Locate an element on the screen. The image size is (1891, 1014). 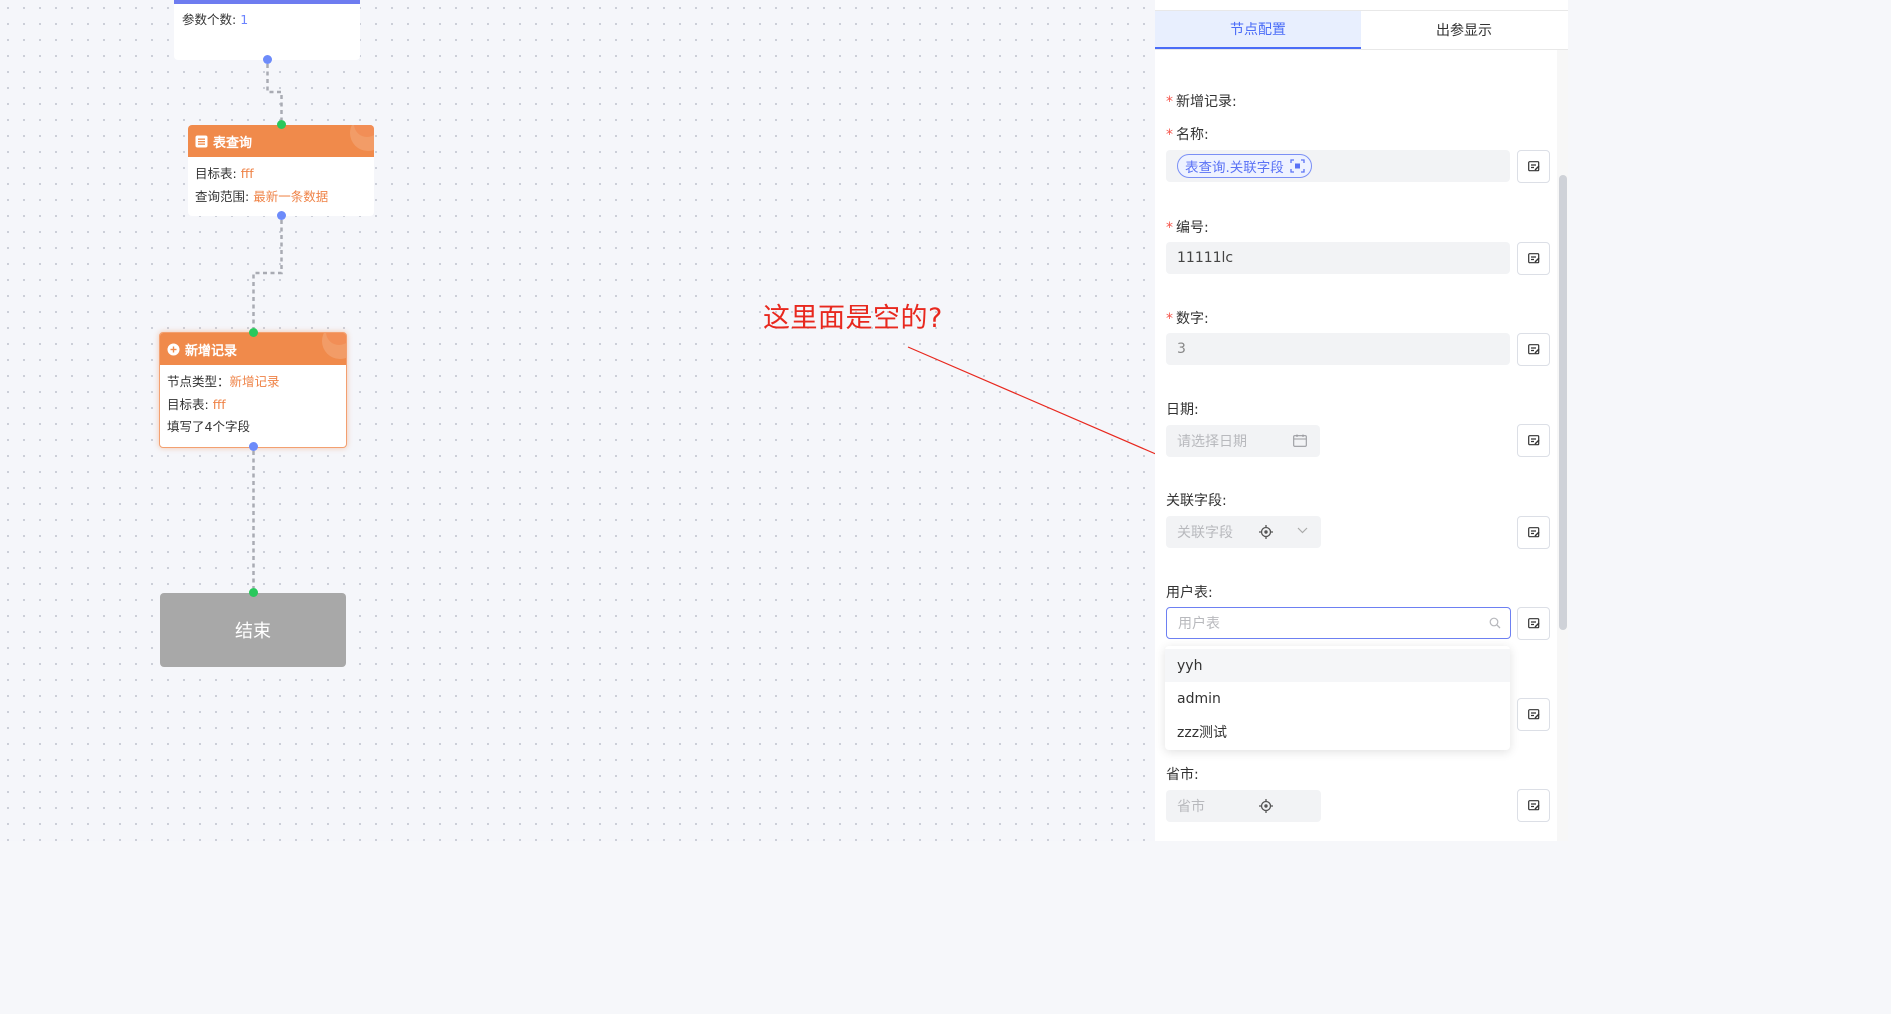
date-placeholder: 请选择日期 is located at coordinates (1212, 442).